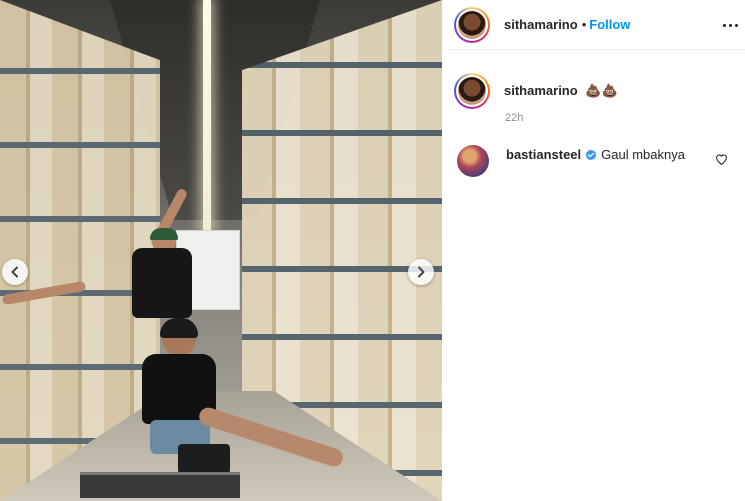  I want to click on follow-button: Follow, so click(609, 24).